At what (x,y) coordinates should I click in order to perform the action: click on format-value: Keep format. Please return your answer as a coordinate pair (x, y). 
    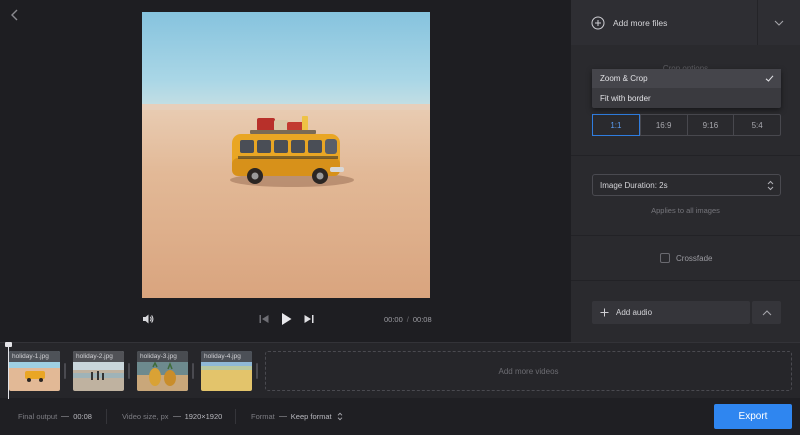
    Looking at the image, I should click on (311, 416).